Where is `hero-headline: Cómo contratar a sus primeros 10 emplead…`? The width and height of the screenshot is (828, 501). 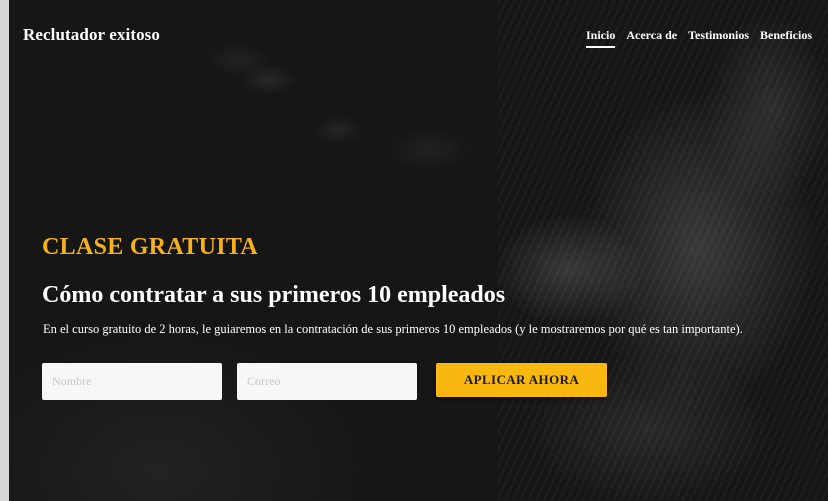 hero-headline: Cómo contratar a sus primeros 10 emplead… is located at coordinates (274, 295).